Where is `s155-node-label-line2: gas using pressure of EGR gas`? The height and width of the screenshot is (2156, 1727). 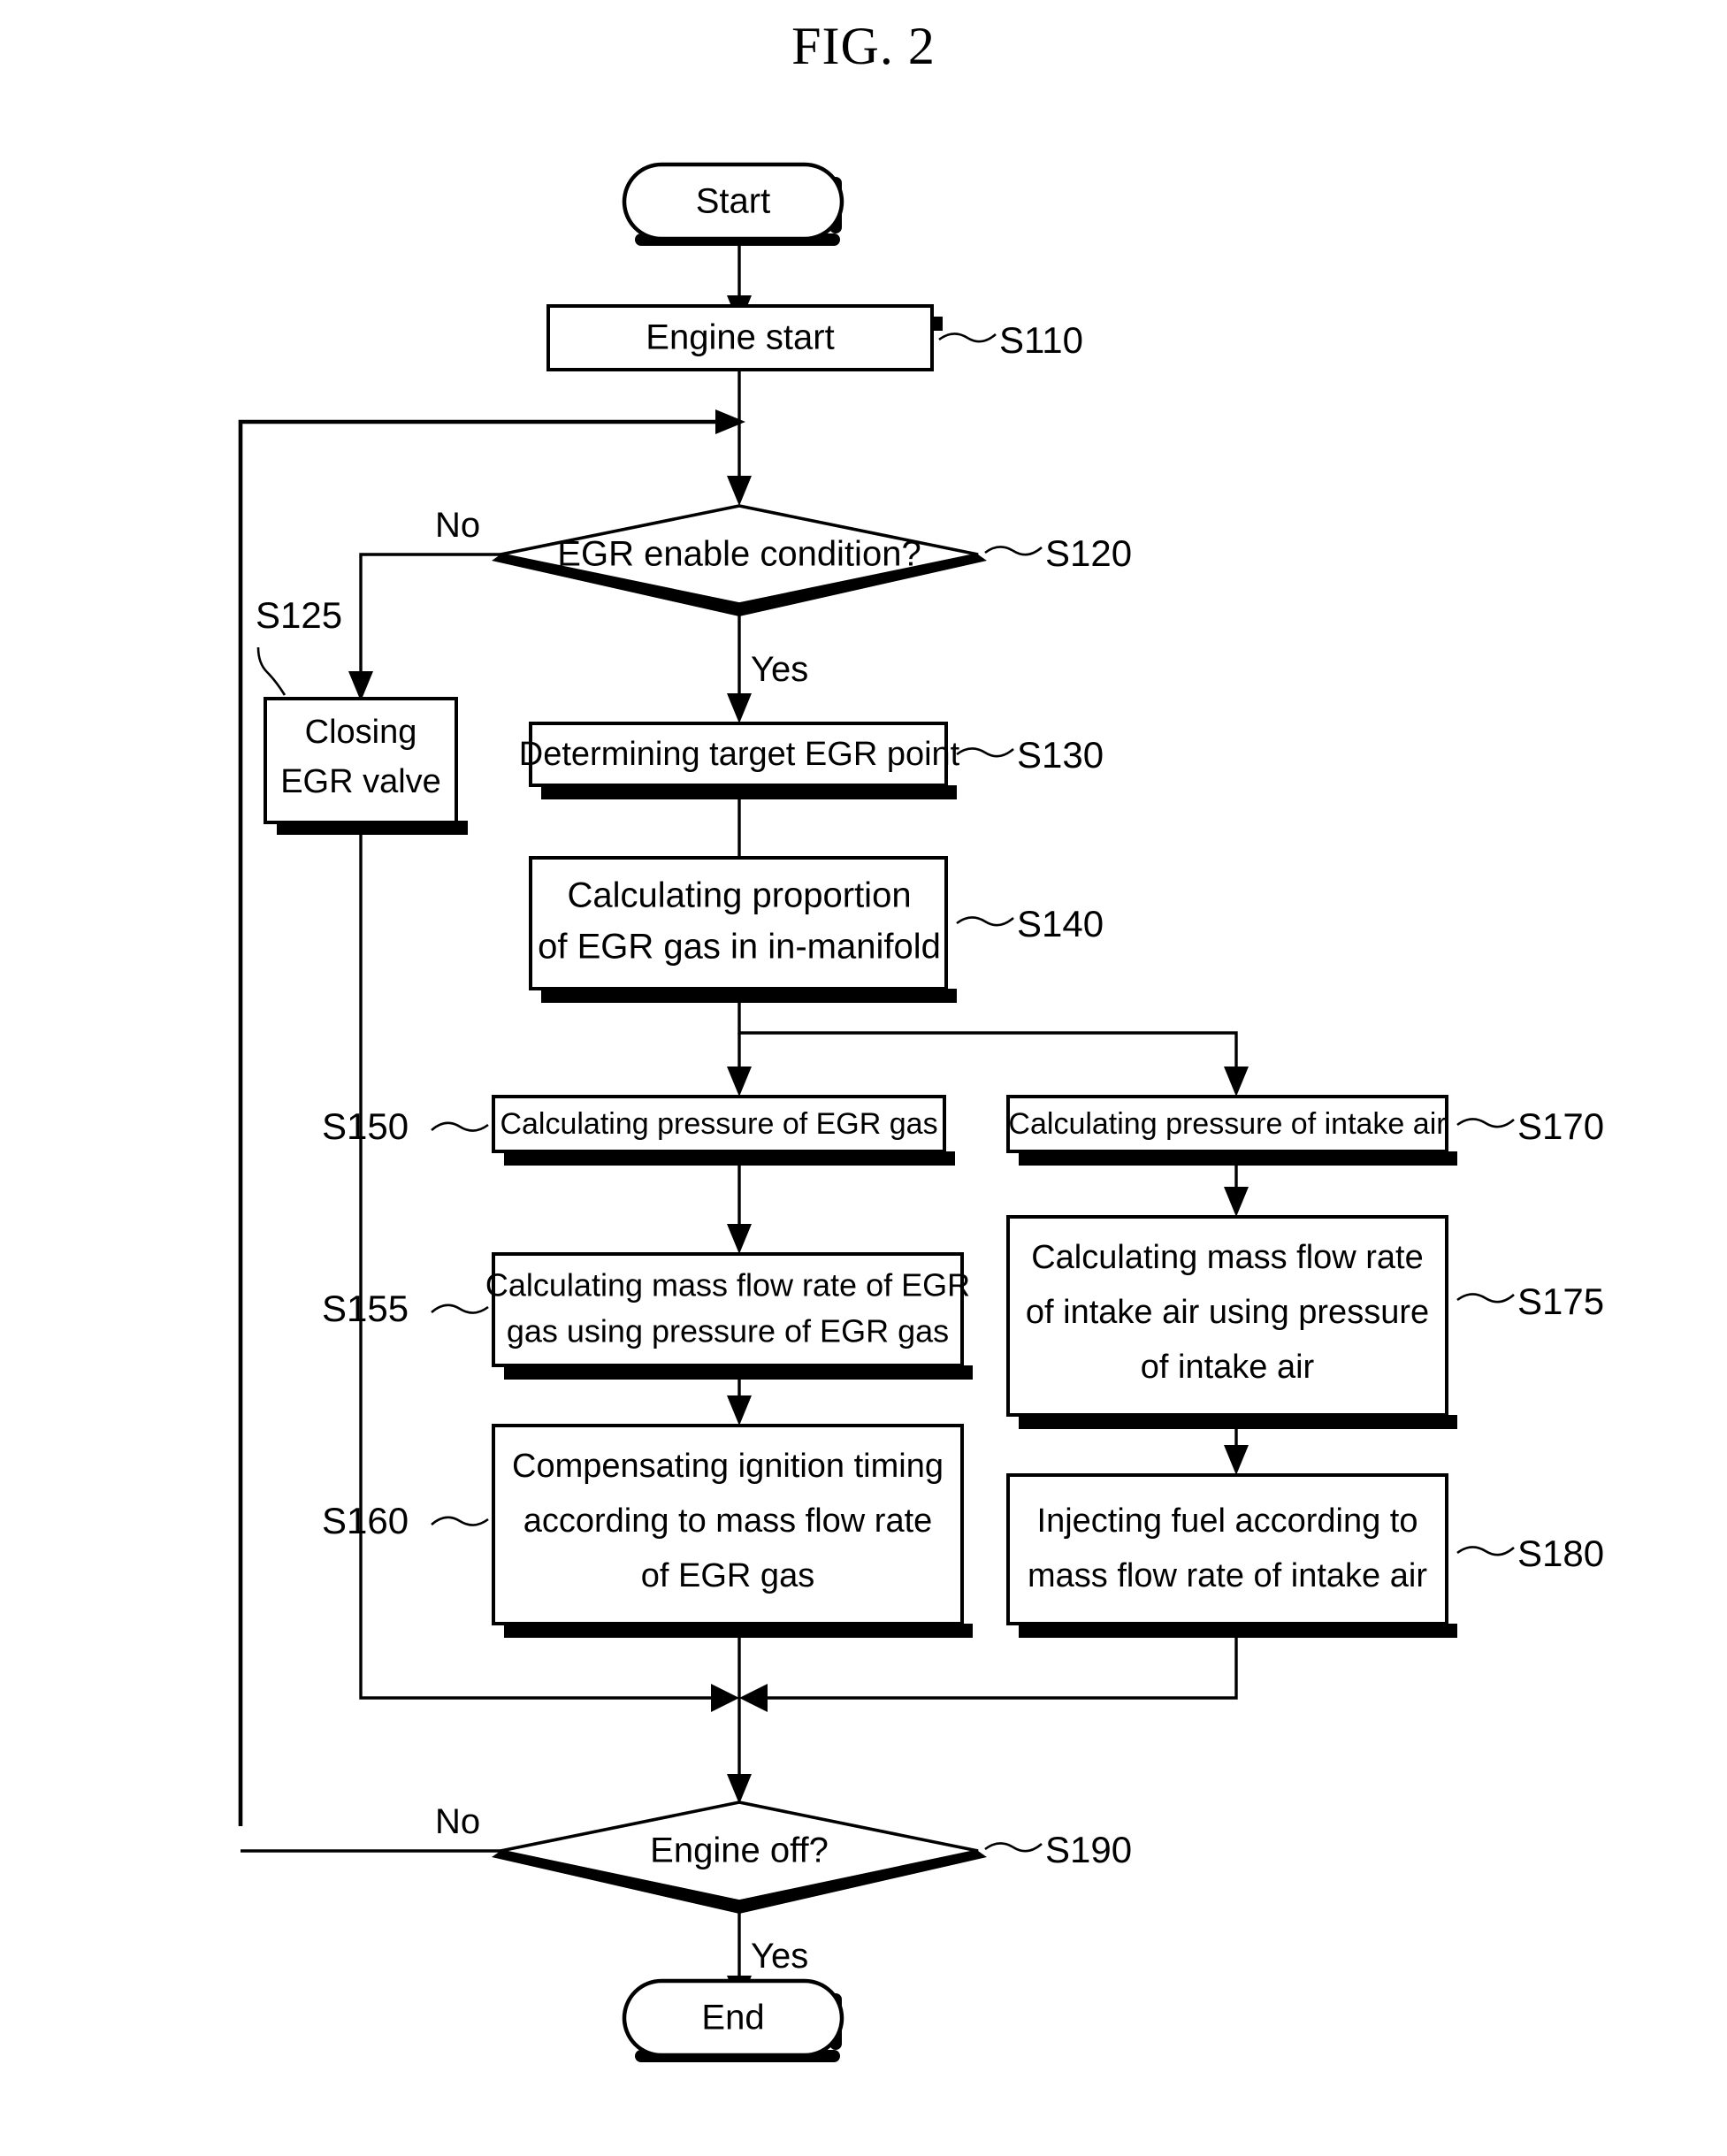
s155-node-label-line2: gas using pressure of EGR gas is located at coordinates (728, 1331).